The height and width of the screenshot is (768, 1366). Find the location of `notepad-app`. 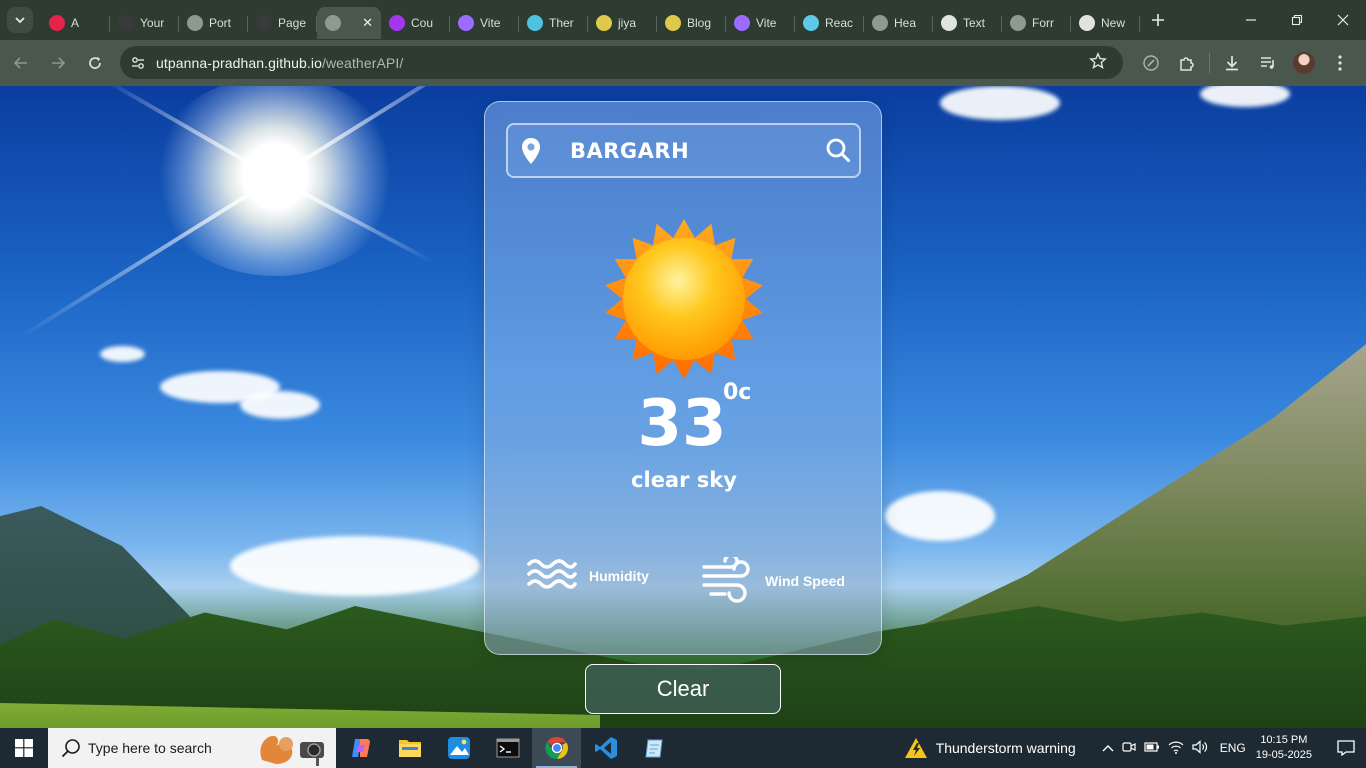

notepad-app is located at coordinates (654, 748).